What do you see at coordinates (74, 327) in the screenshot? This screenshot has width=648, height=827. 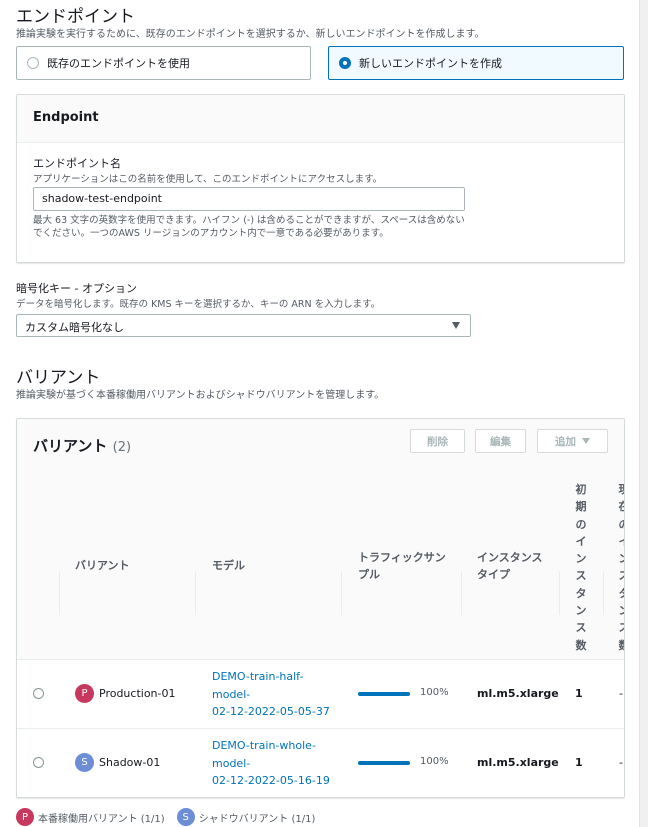 I see `encryption-key-selected-value: カスタム暗号化なし` at bounding box center [74, 327].